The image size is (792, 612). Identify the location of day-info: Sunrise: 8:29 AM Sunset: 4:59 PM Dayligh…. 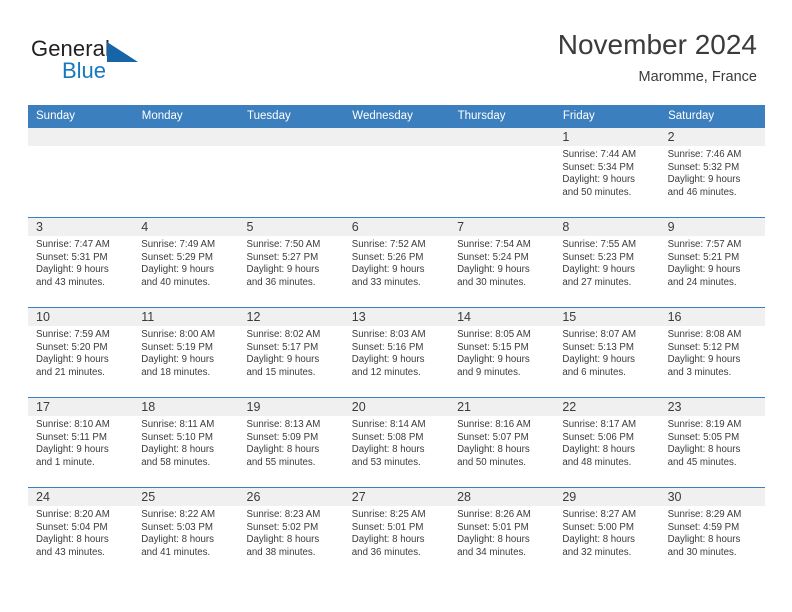
(712, 532).